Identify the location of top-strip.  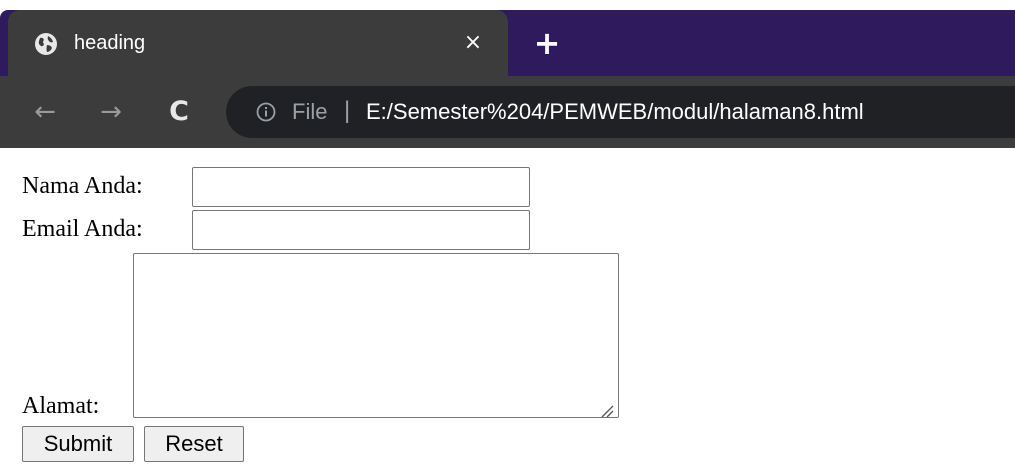
(507, 5).